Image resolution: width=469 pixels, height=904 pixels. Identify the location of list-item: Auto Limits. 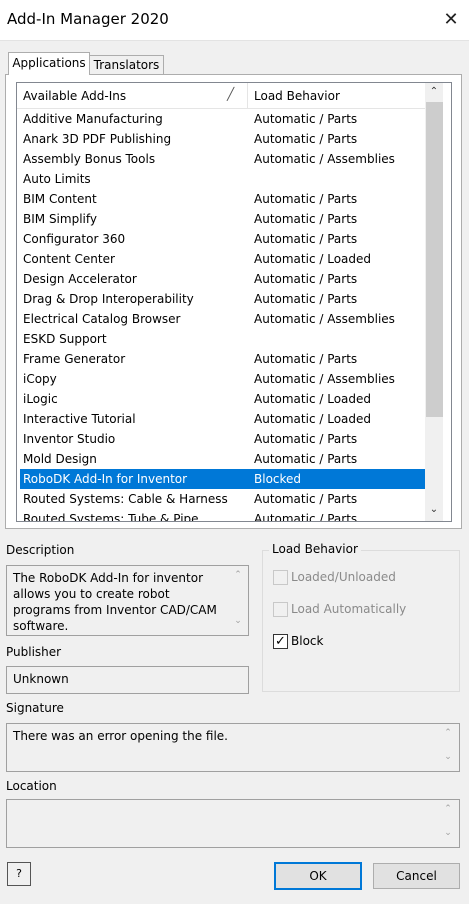
(221, 179).